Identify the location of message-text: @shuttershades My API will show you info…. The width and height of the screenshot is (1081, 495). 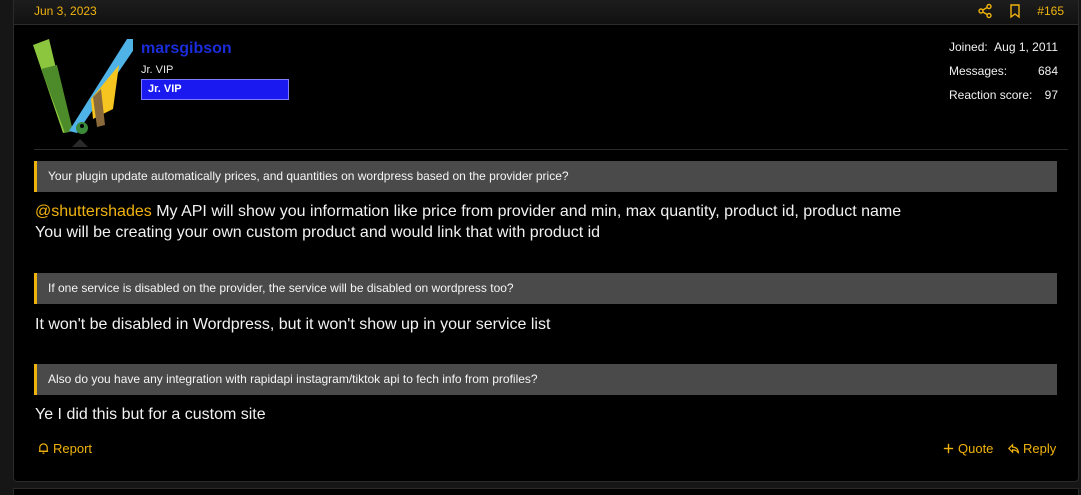
(468, 222).